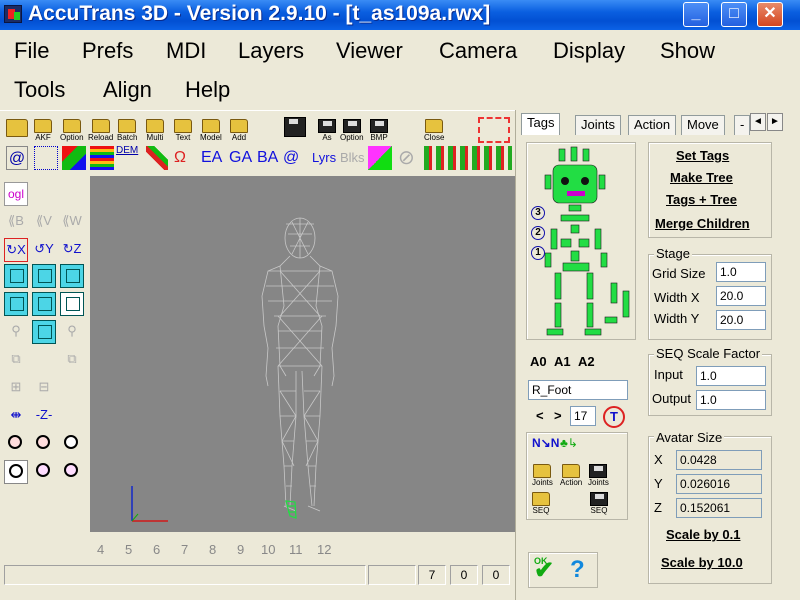  Describe the element at coordinates (352, 158) in the screenshot. I see `blks-button: Blks` at that location.